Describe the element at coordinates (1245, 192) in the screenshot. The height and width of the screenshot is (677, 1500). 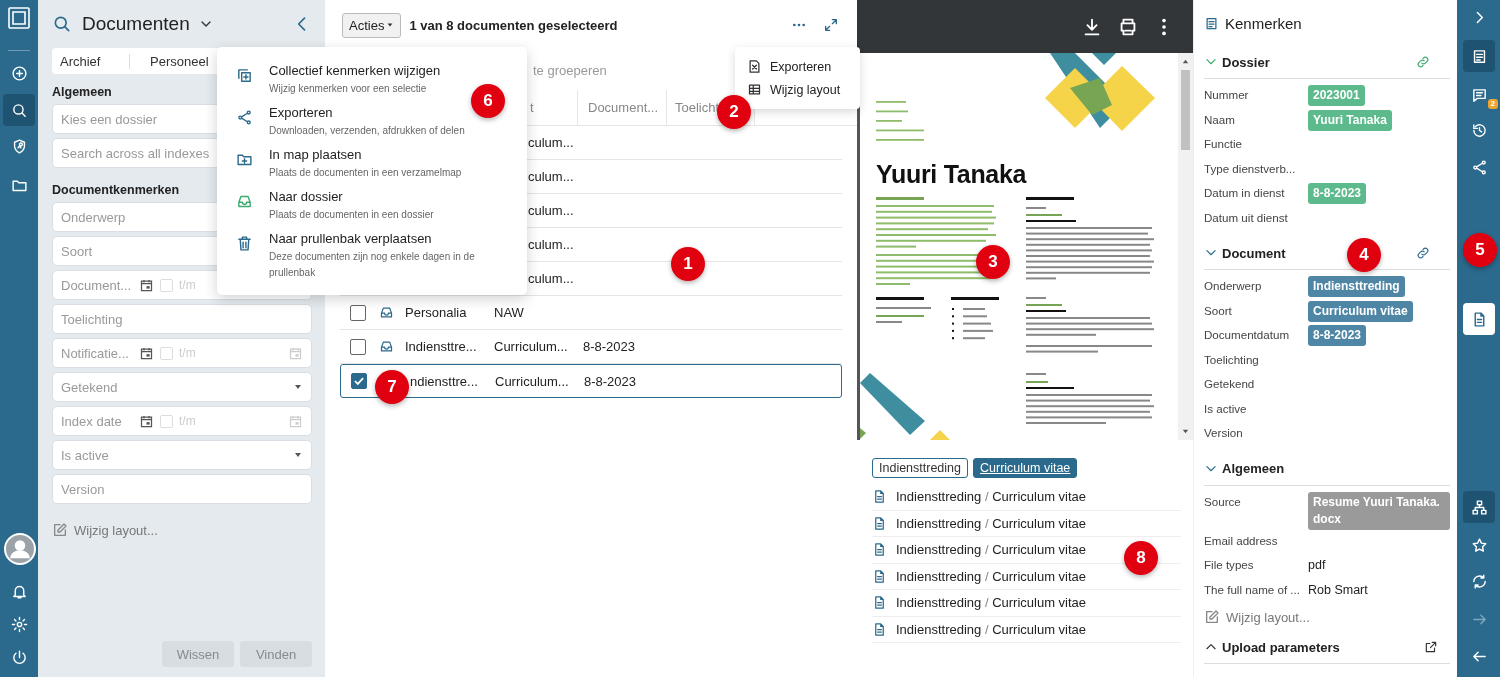
I see `property-label: Datum in dienst` at that location.